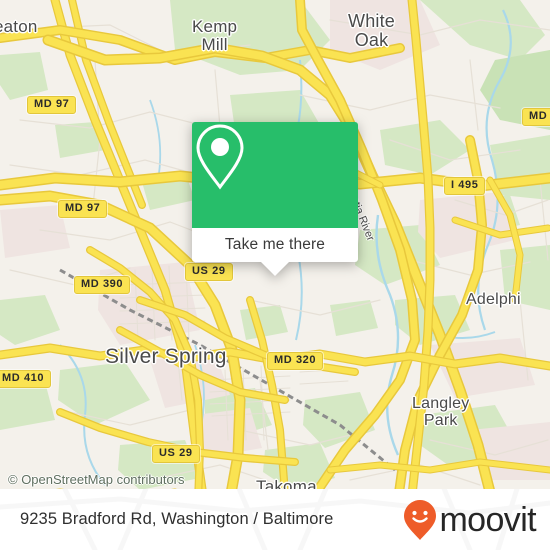 Image resolution: width=550 pixels, height=550 pixels. What do you see at coordinates (26, 379) in the screenshot?
I see `road-shield-md-410: MD 410` at bounding box center [26, 379].